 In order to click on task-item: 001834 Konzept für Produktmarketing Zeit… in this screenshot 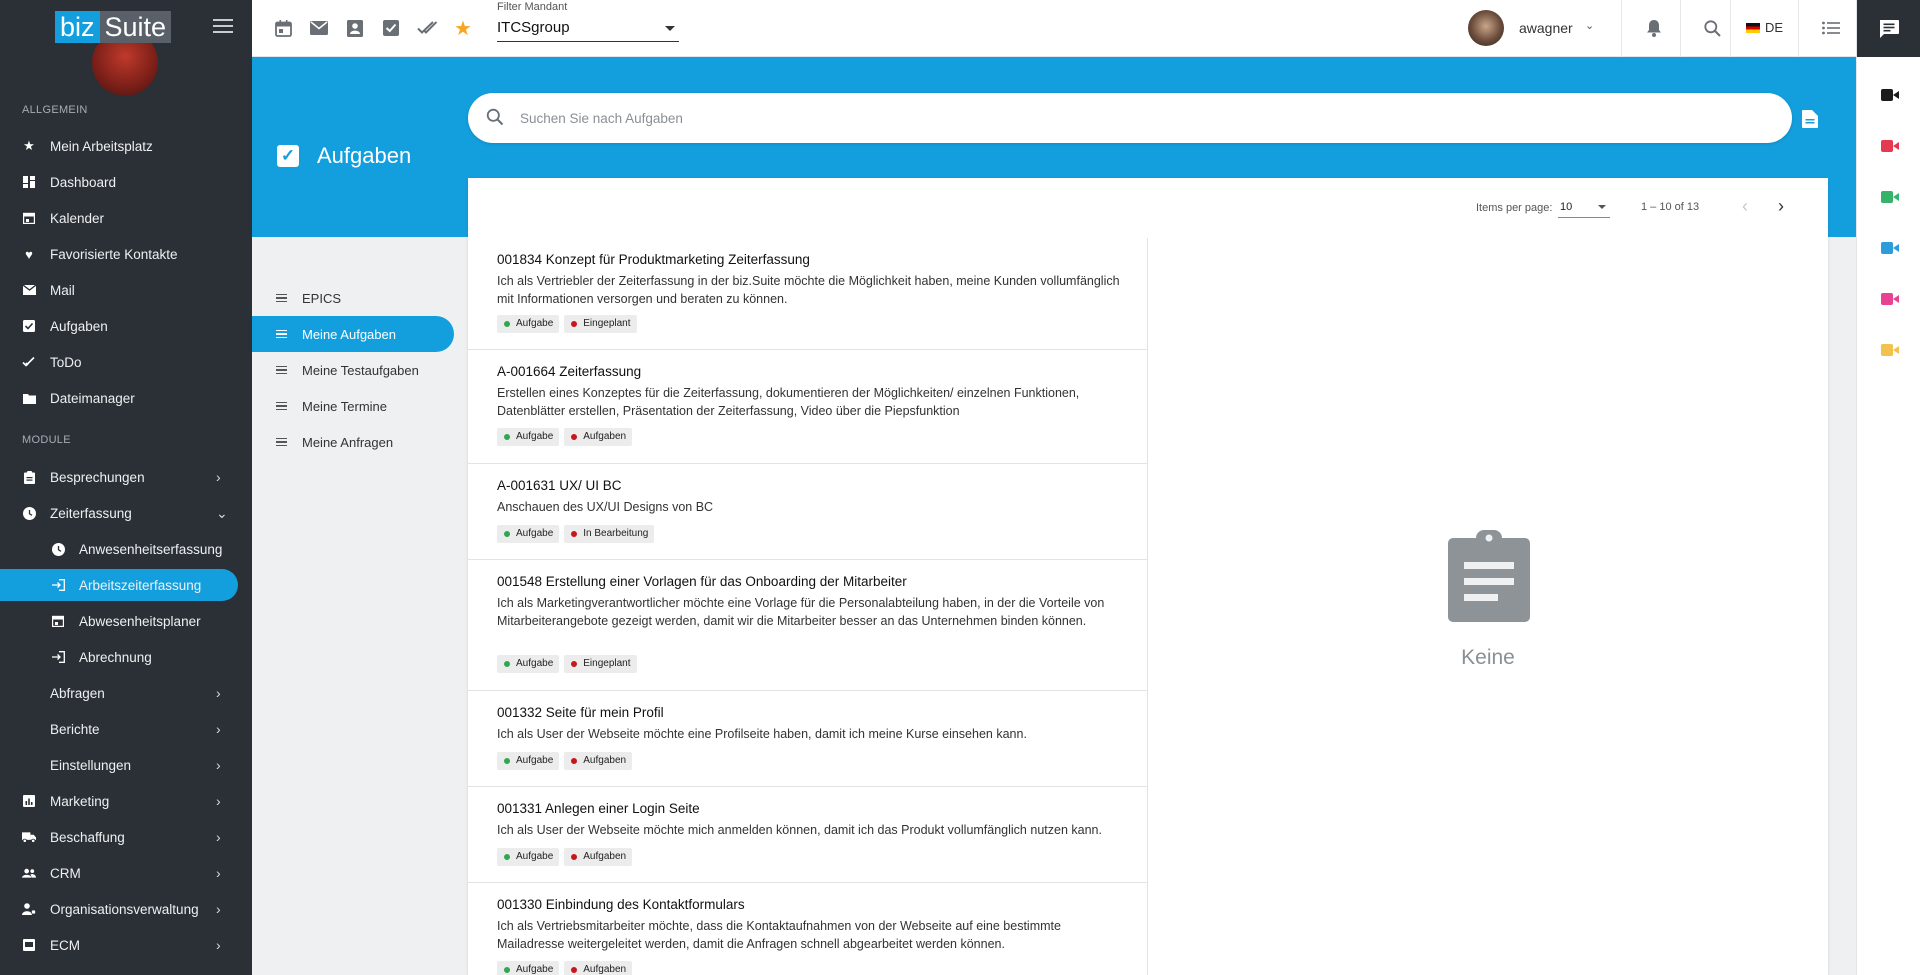, I will do `click(807, 294)`.